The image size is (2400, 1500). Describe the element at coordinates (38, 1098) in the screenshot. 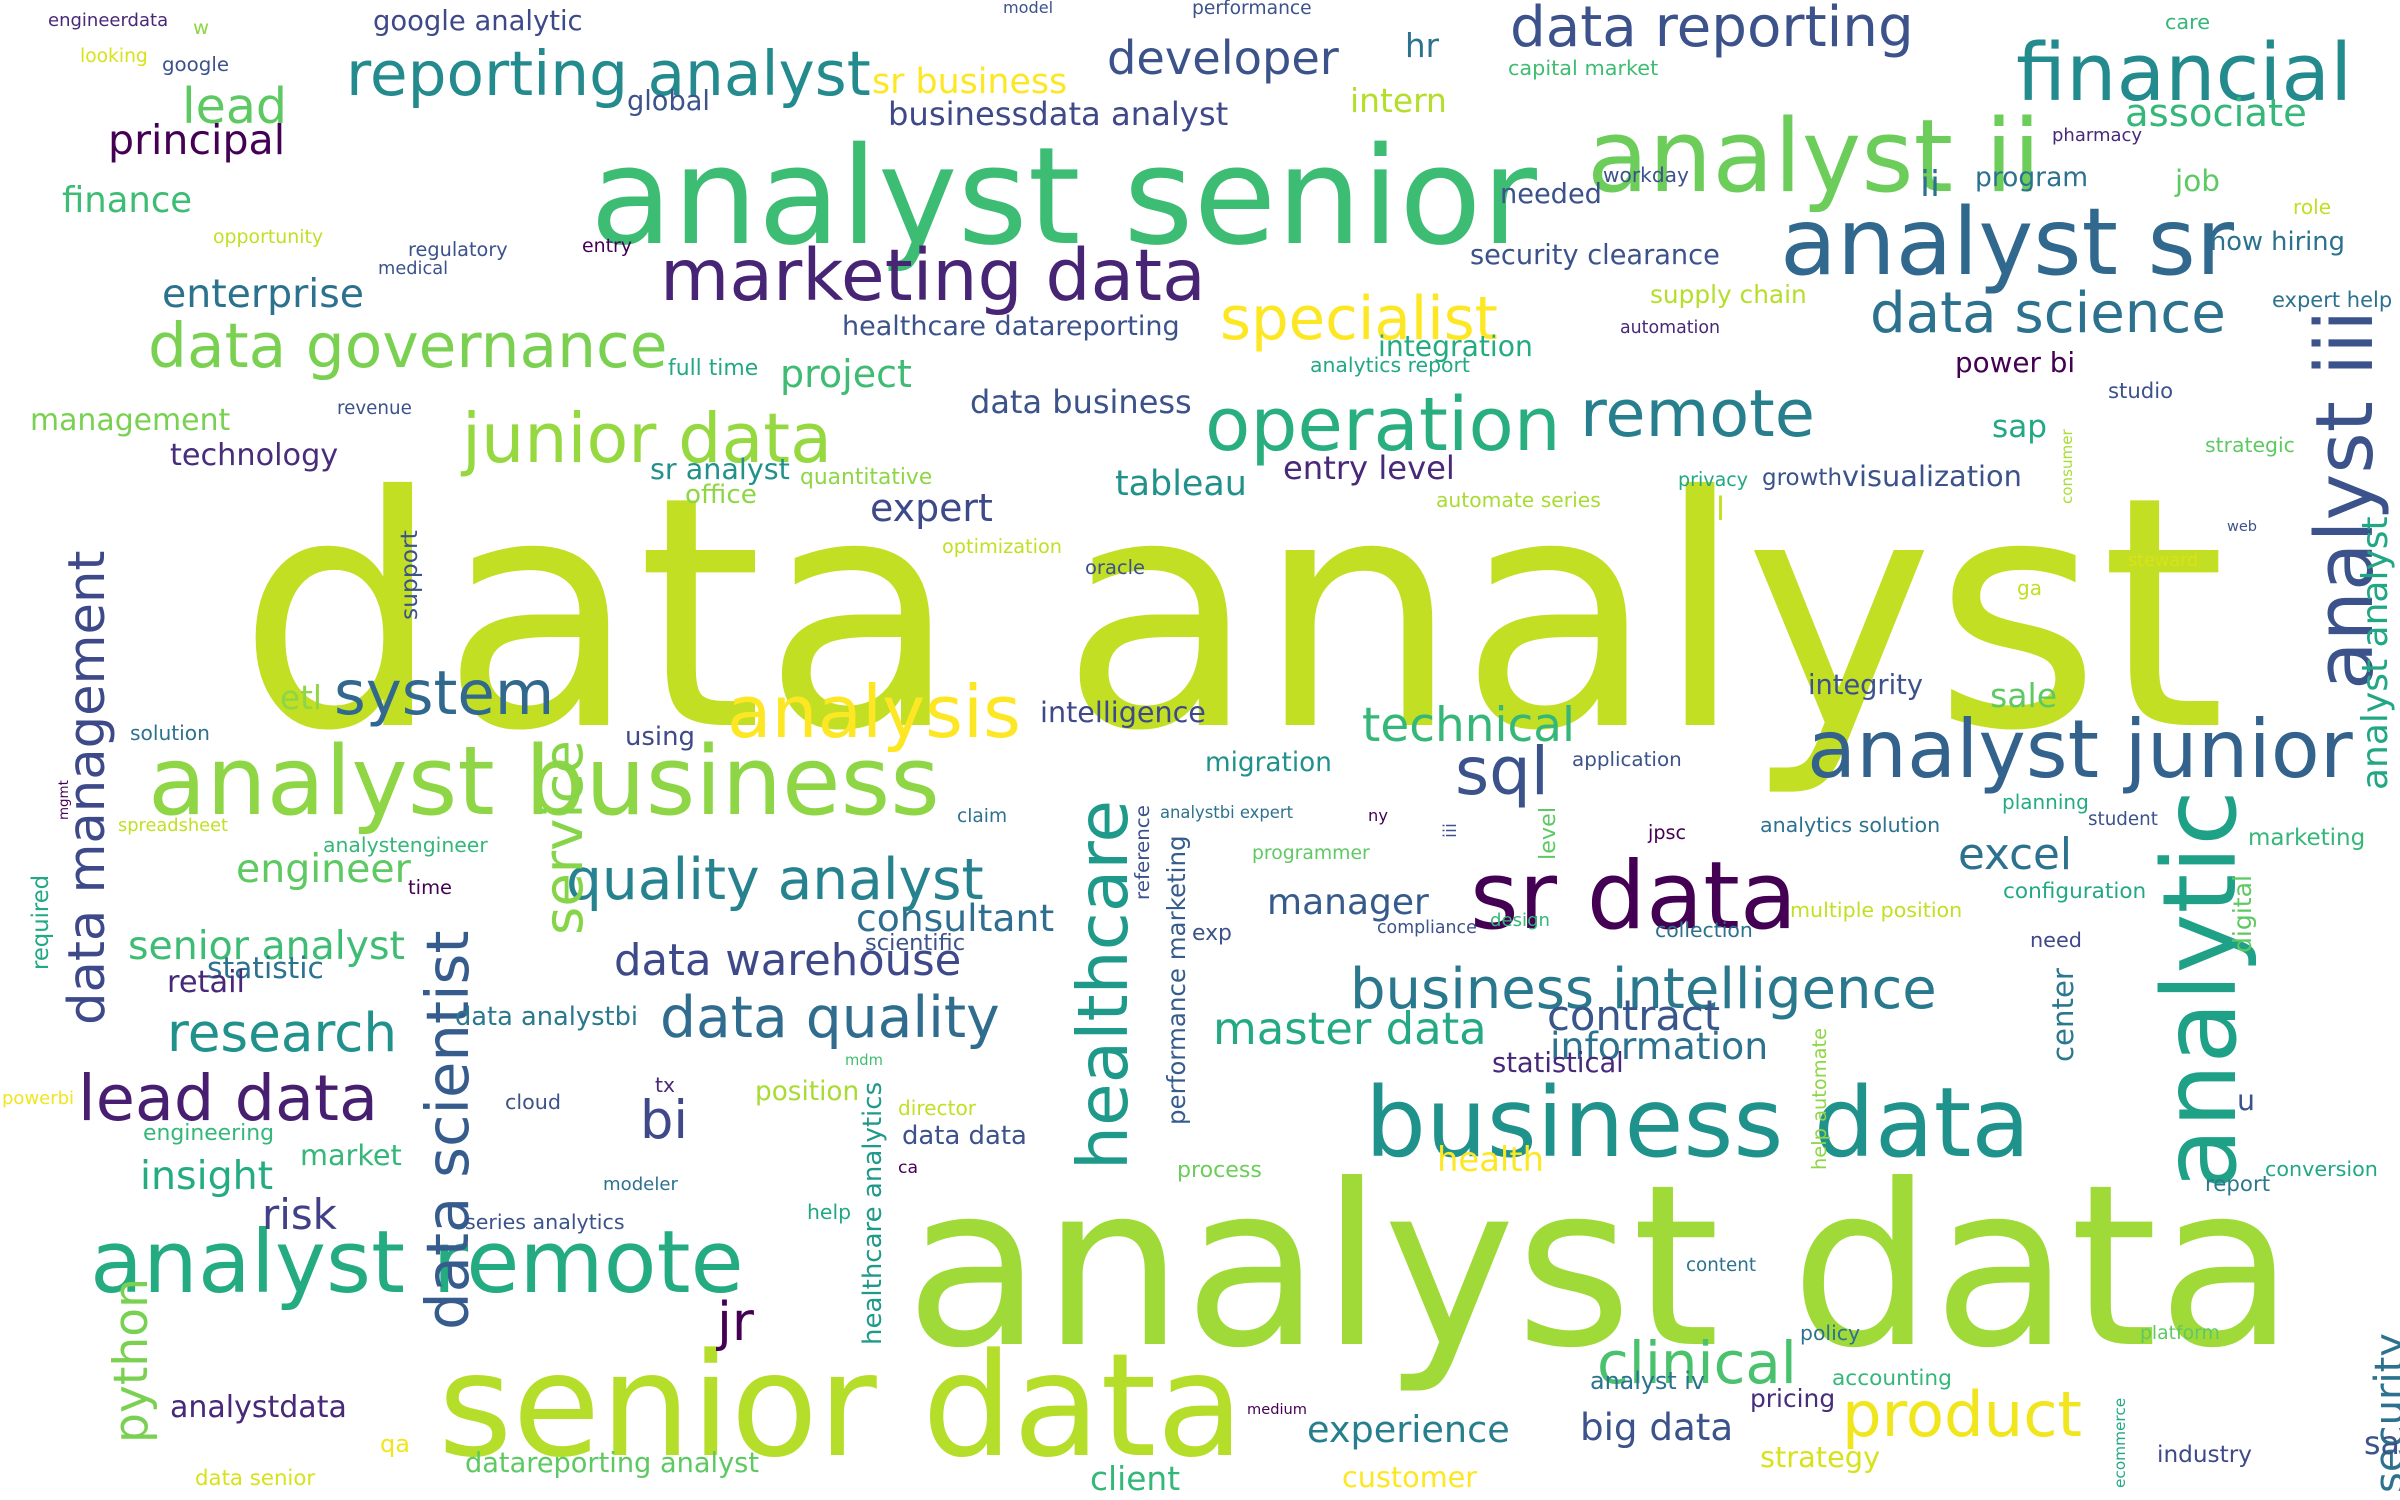

I see `cloud-word-200: powerbi` at that location.